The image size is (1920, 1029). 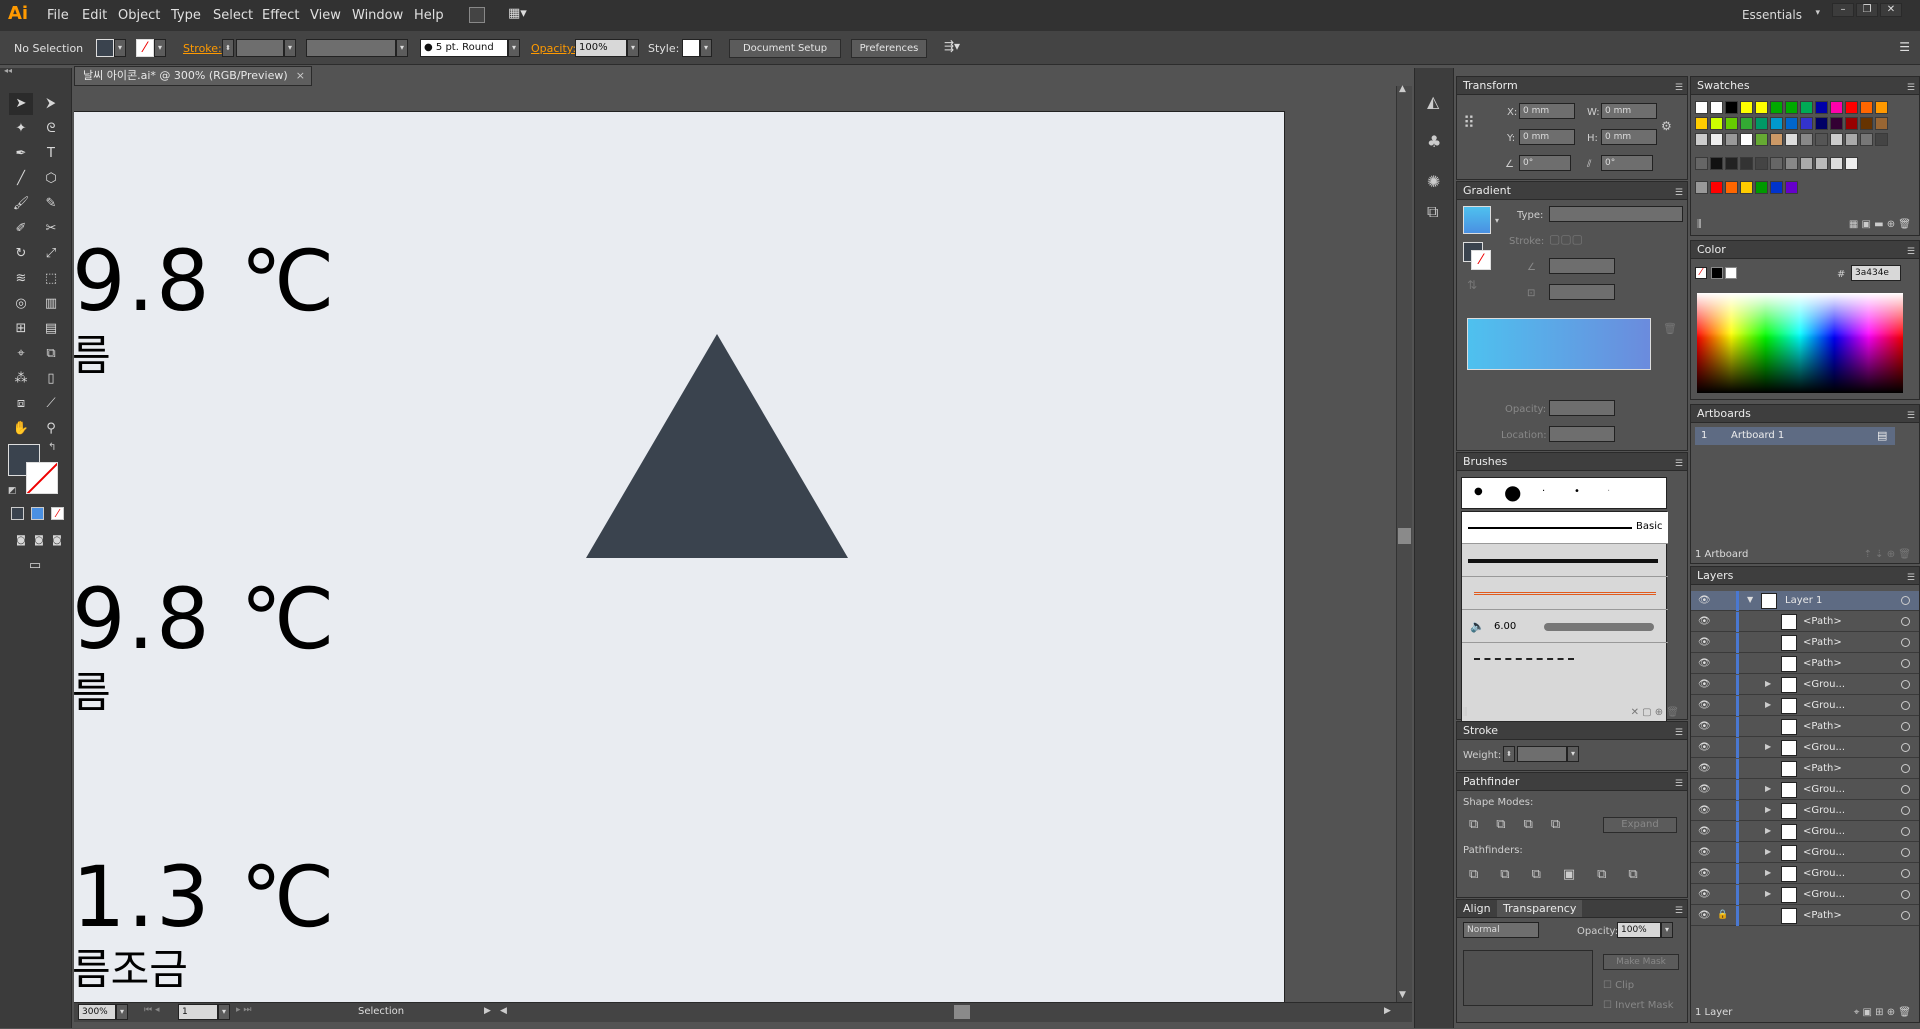 What do you see at coordinates (1434, 141) in the screenshot?
I see `symbols-icon: ♣` at bounding box center [1434, 141].